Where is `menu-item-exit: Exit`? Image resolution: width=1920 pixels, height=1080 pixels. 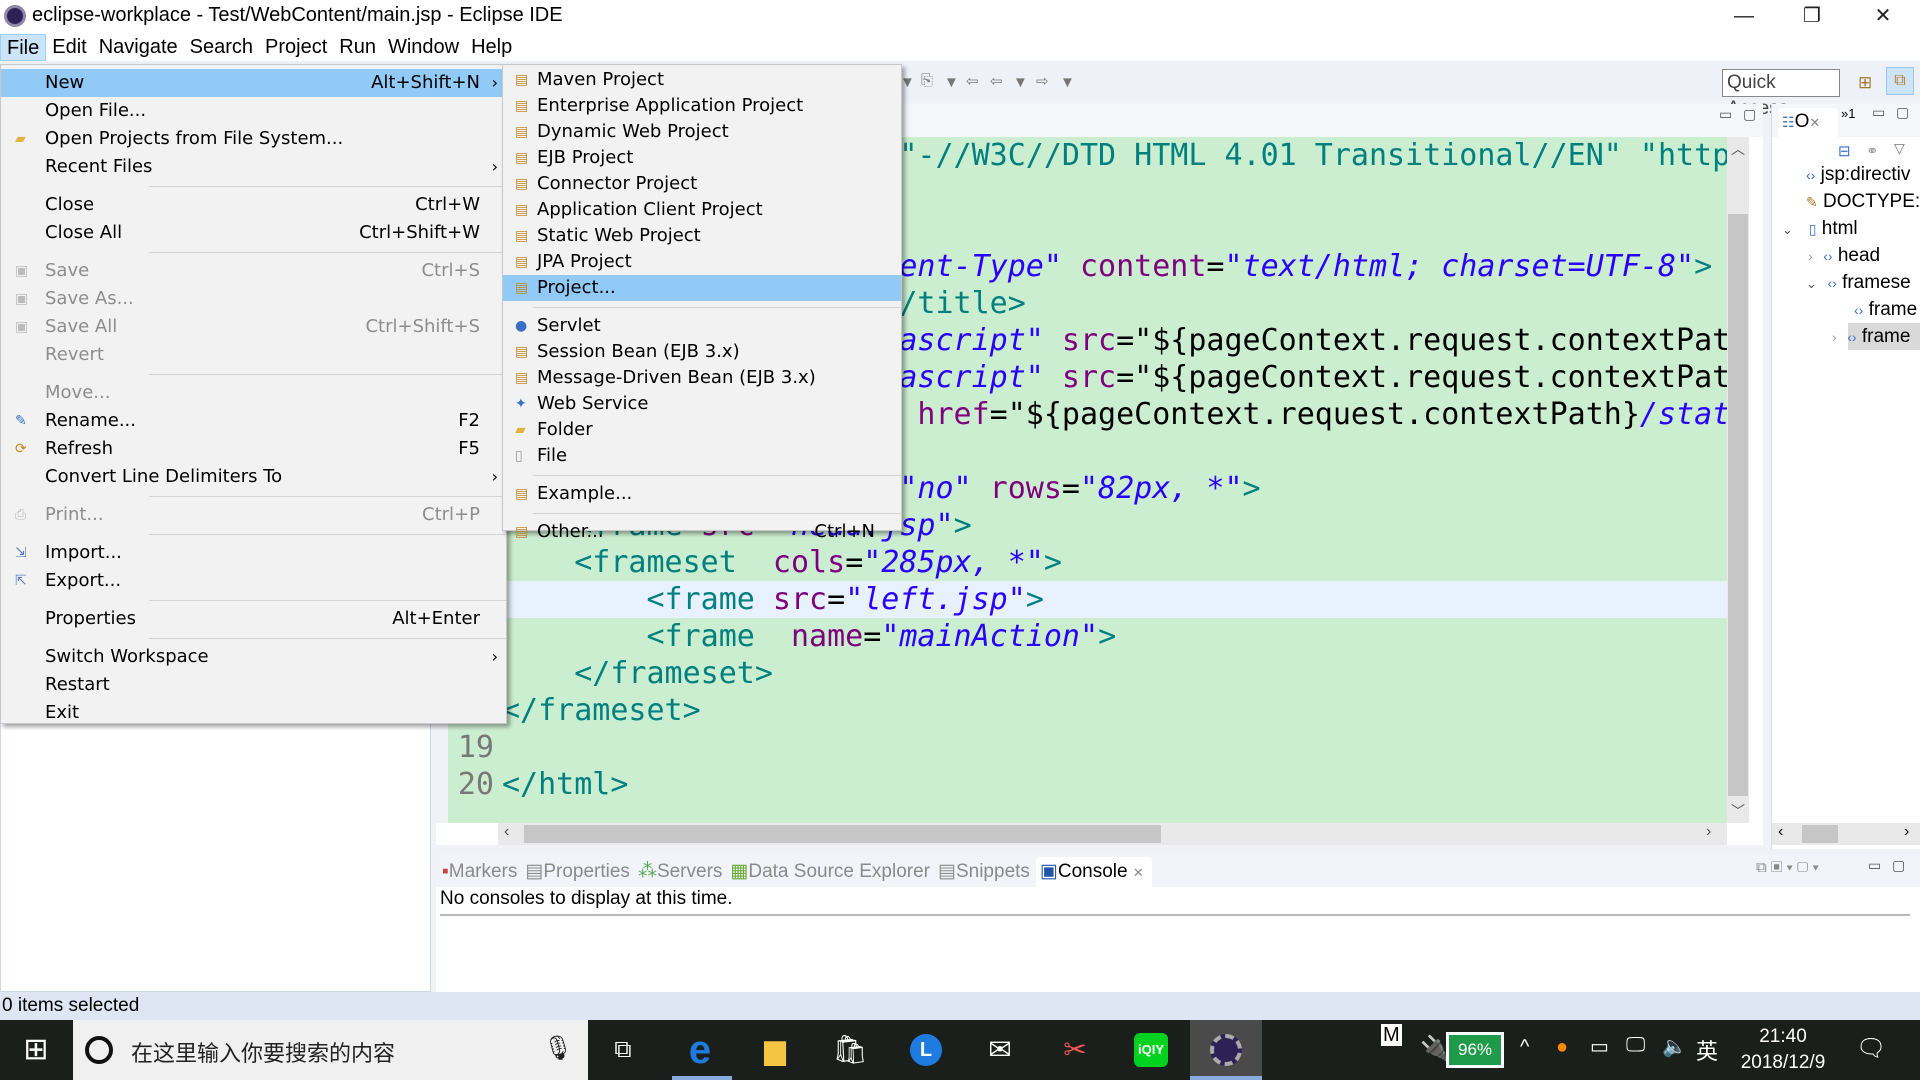 menu-item-exit: Exit is located at coordinates (253, 713).